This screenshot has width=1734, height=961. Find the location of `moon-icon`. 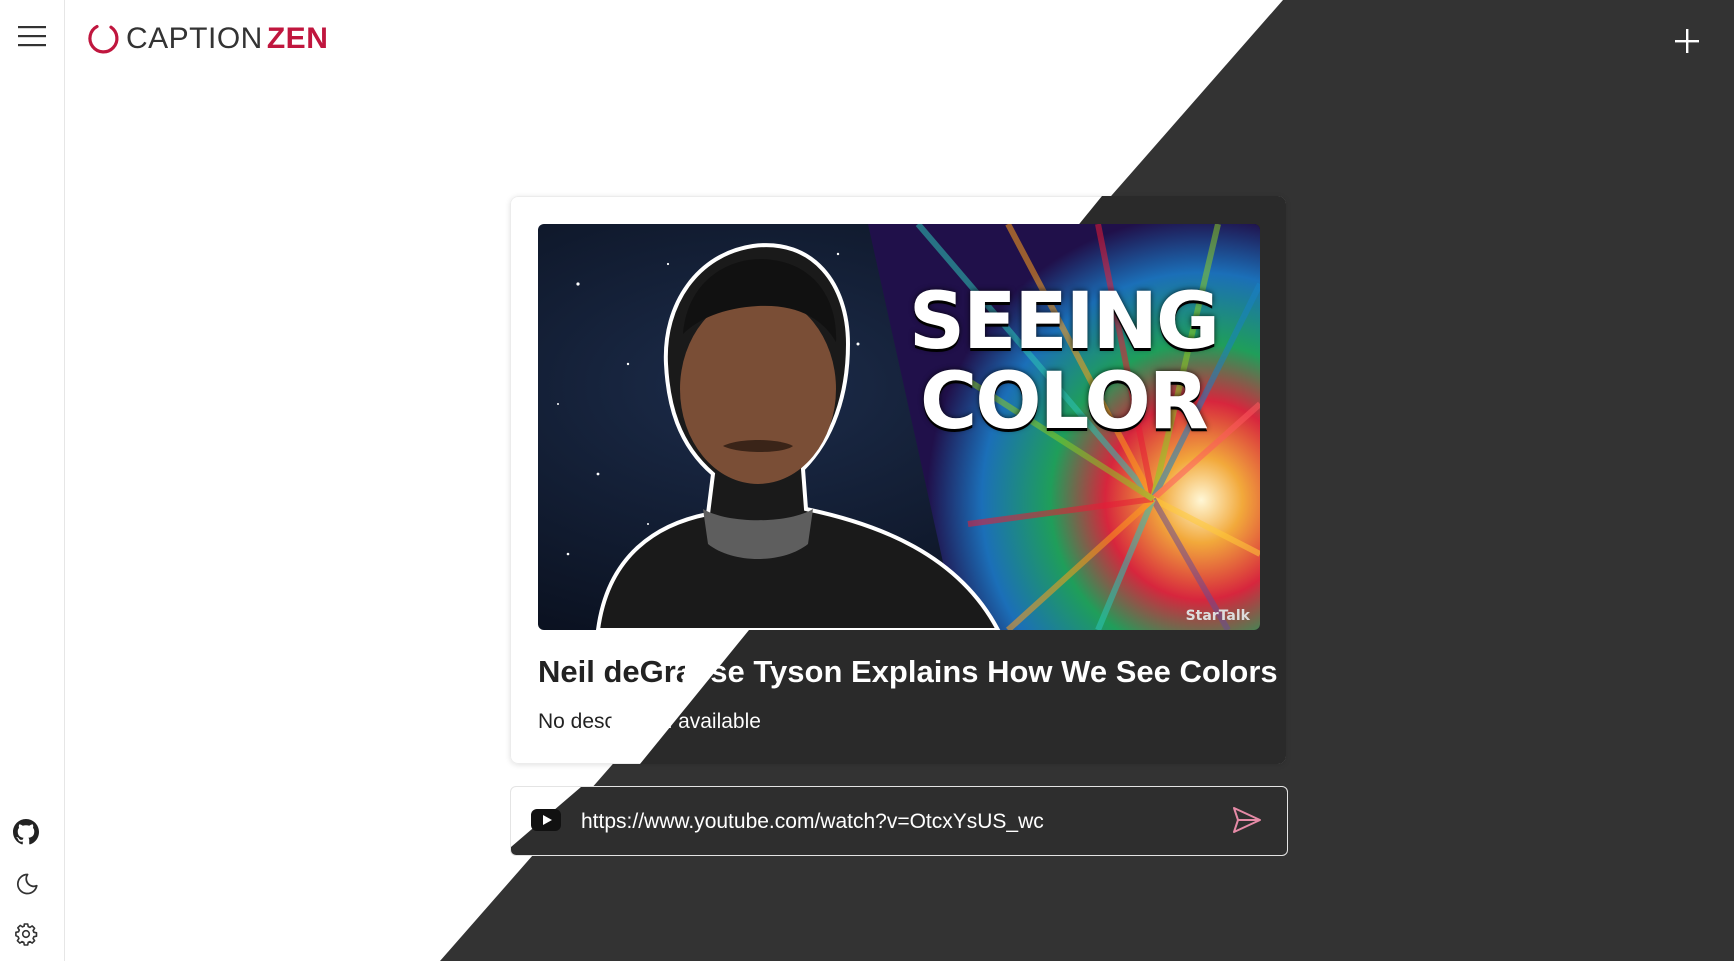

moon-icon is located at coordinates (27, 884).